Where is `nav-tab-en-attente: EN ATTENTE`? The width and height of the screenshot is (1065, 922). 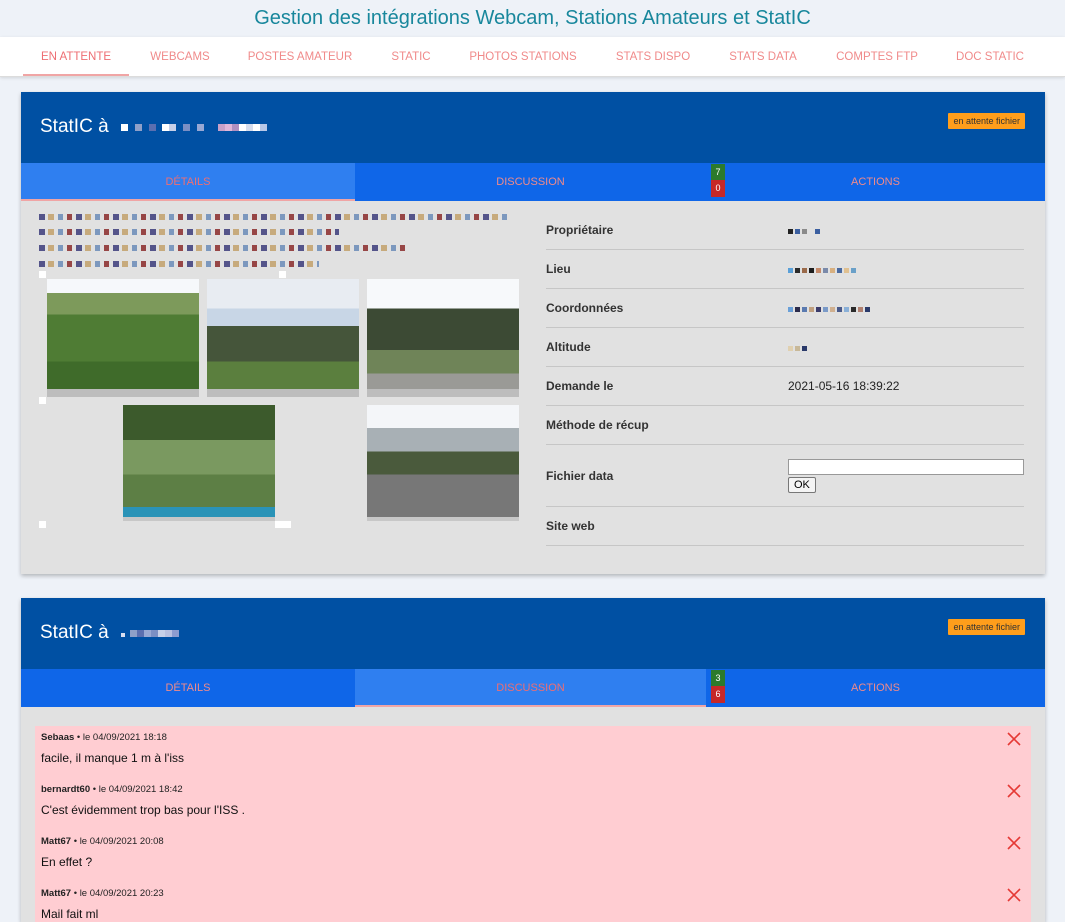
nav-tab-en-attente: EN ATTENTE is located at coordinates (76, 57).